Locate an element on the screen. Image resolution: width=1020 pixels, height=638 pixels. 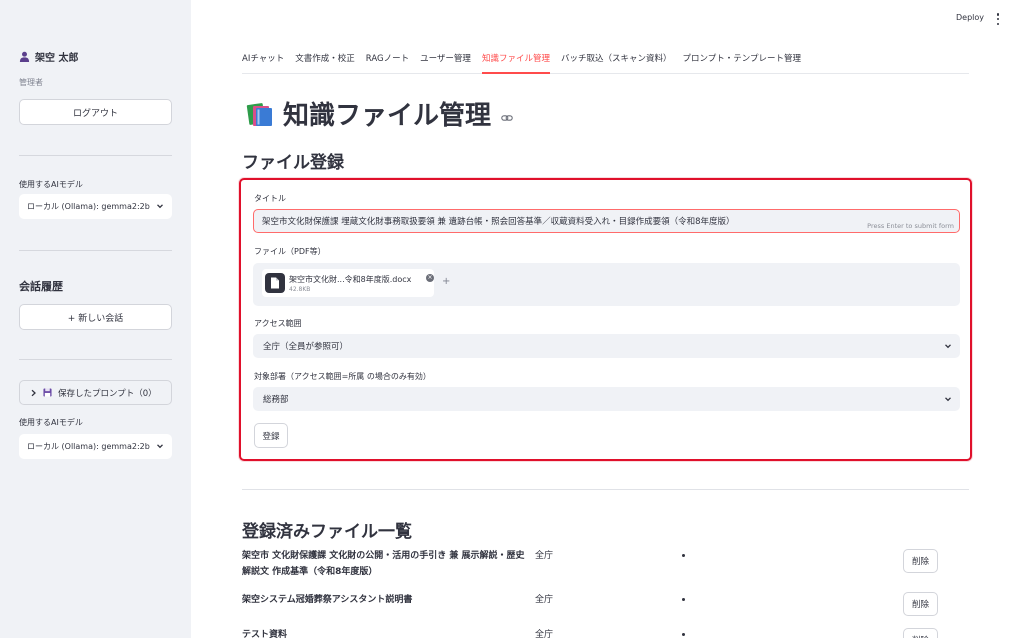
file-label: ファイル（PDF等） is located at coordinates (290, 251).